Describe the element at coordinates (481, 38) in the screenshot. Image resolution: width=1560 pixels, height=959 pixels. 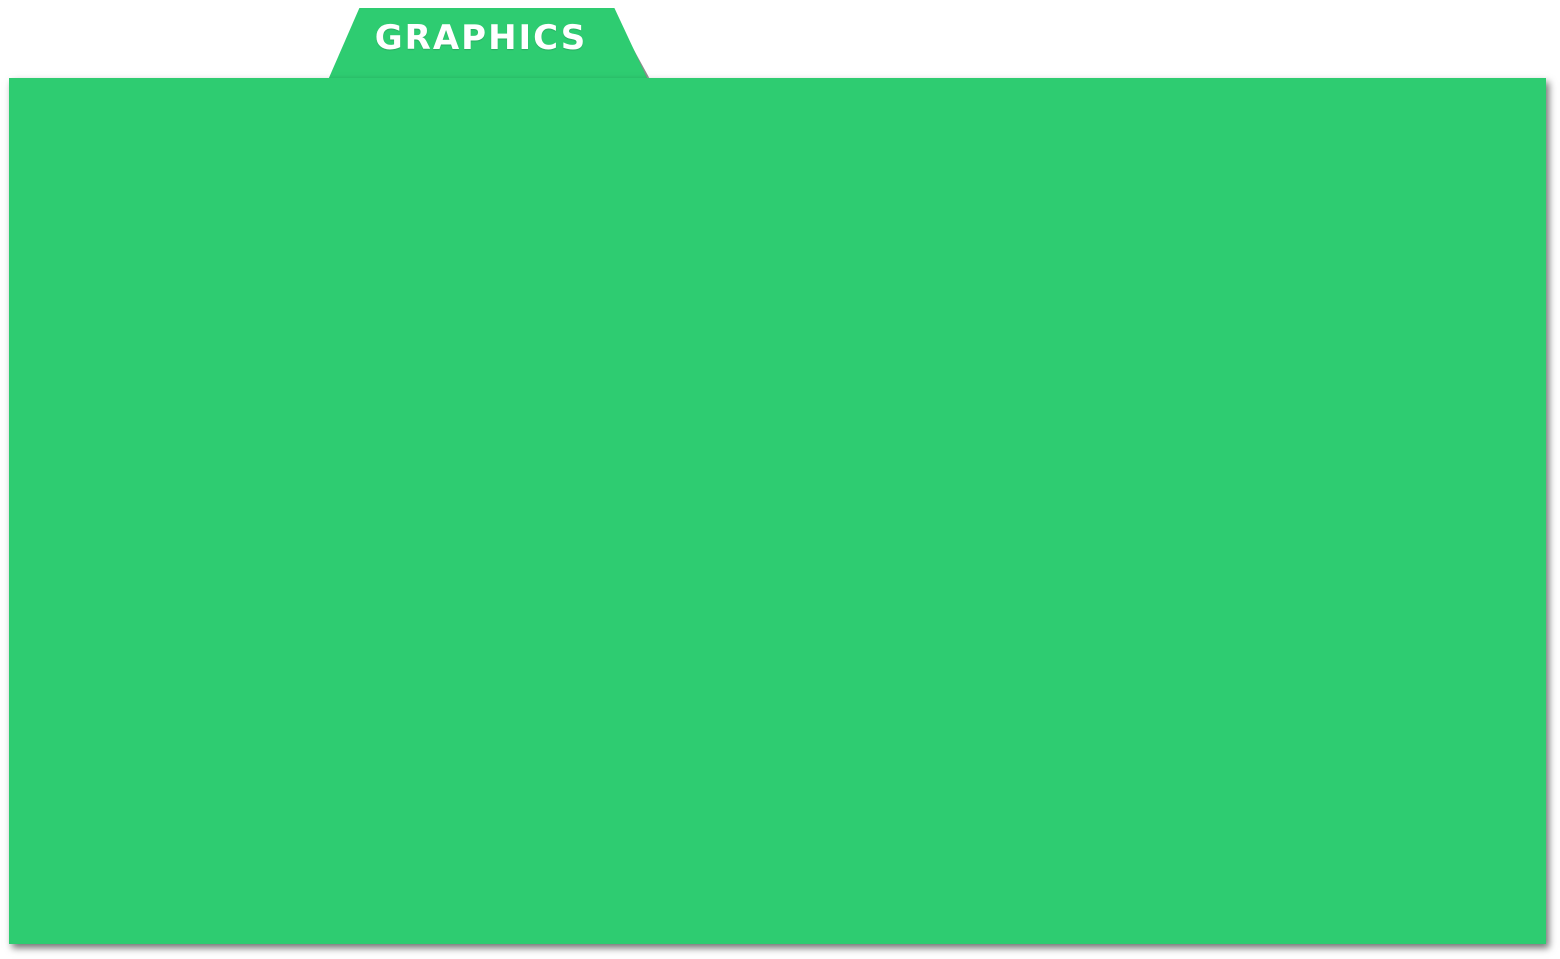
I see `tab-graphics-label: GRAPHICS` at that location.